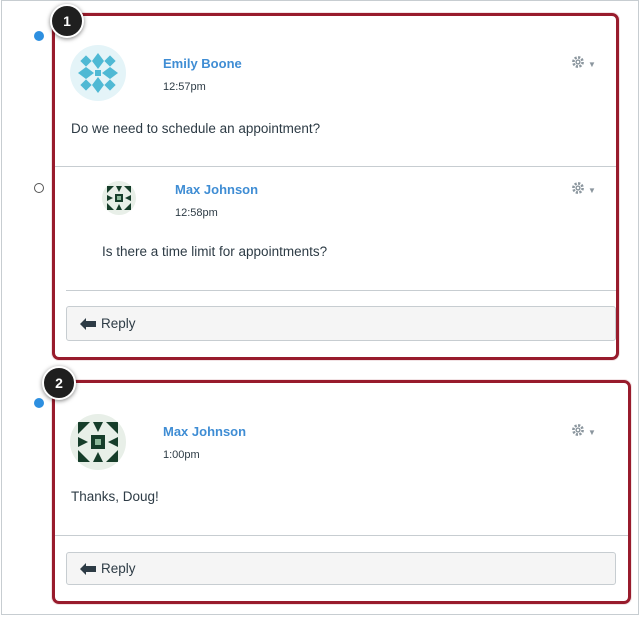  What do you see at coordinates (196, 128) in the screenshot?
I see `post-message: Do we need to schedule an appointment?` at bounding box center [196, 128].